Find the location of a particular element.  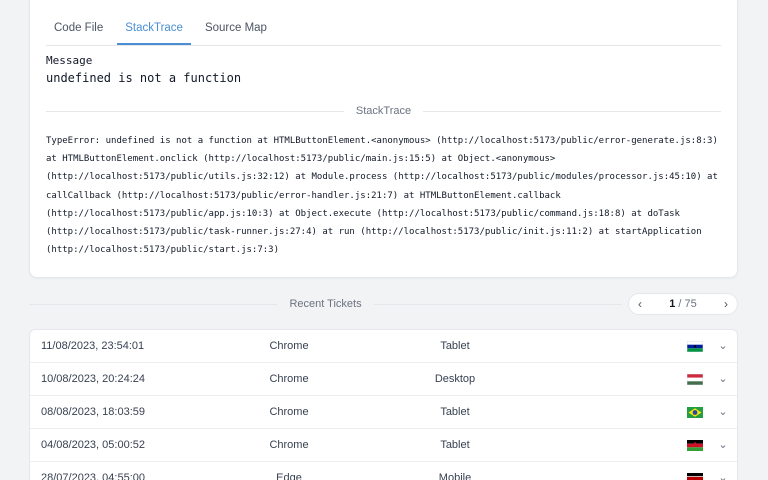

detail-tabs: Code File StackTrace Source Map is located at coordinates (383, 23).